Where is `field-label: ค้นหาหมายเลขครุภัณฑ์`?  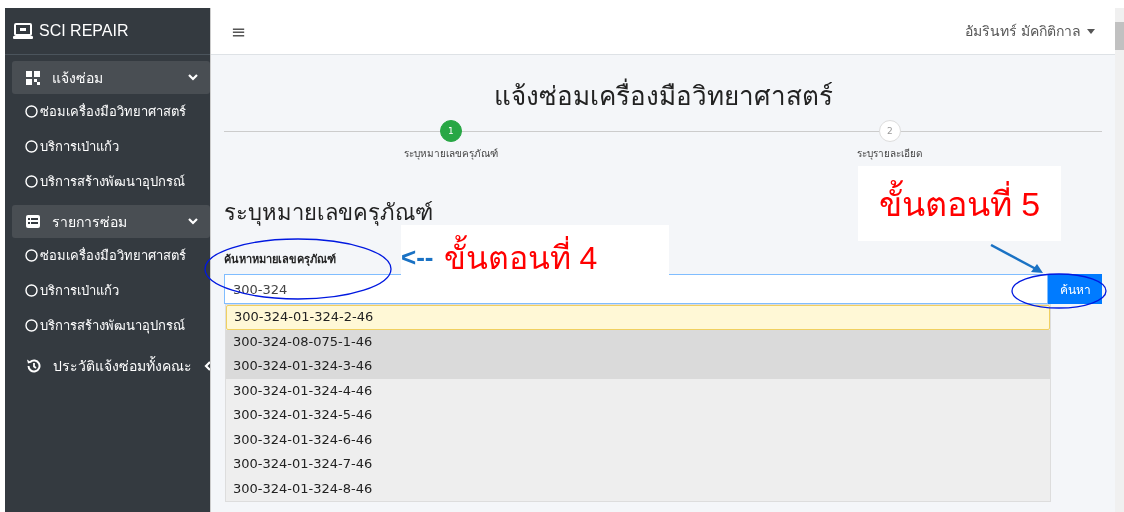
field-label: ค้นหาหมายเลขครุภัณฑ์ is located at coordinates (280, 260).